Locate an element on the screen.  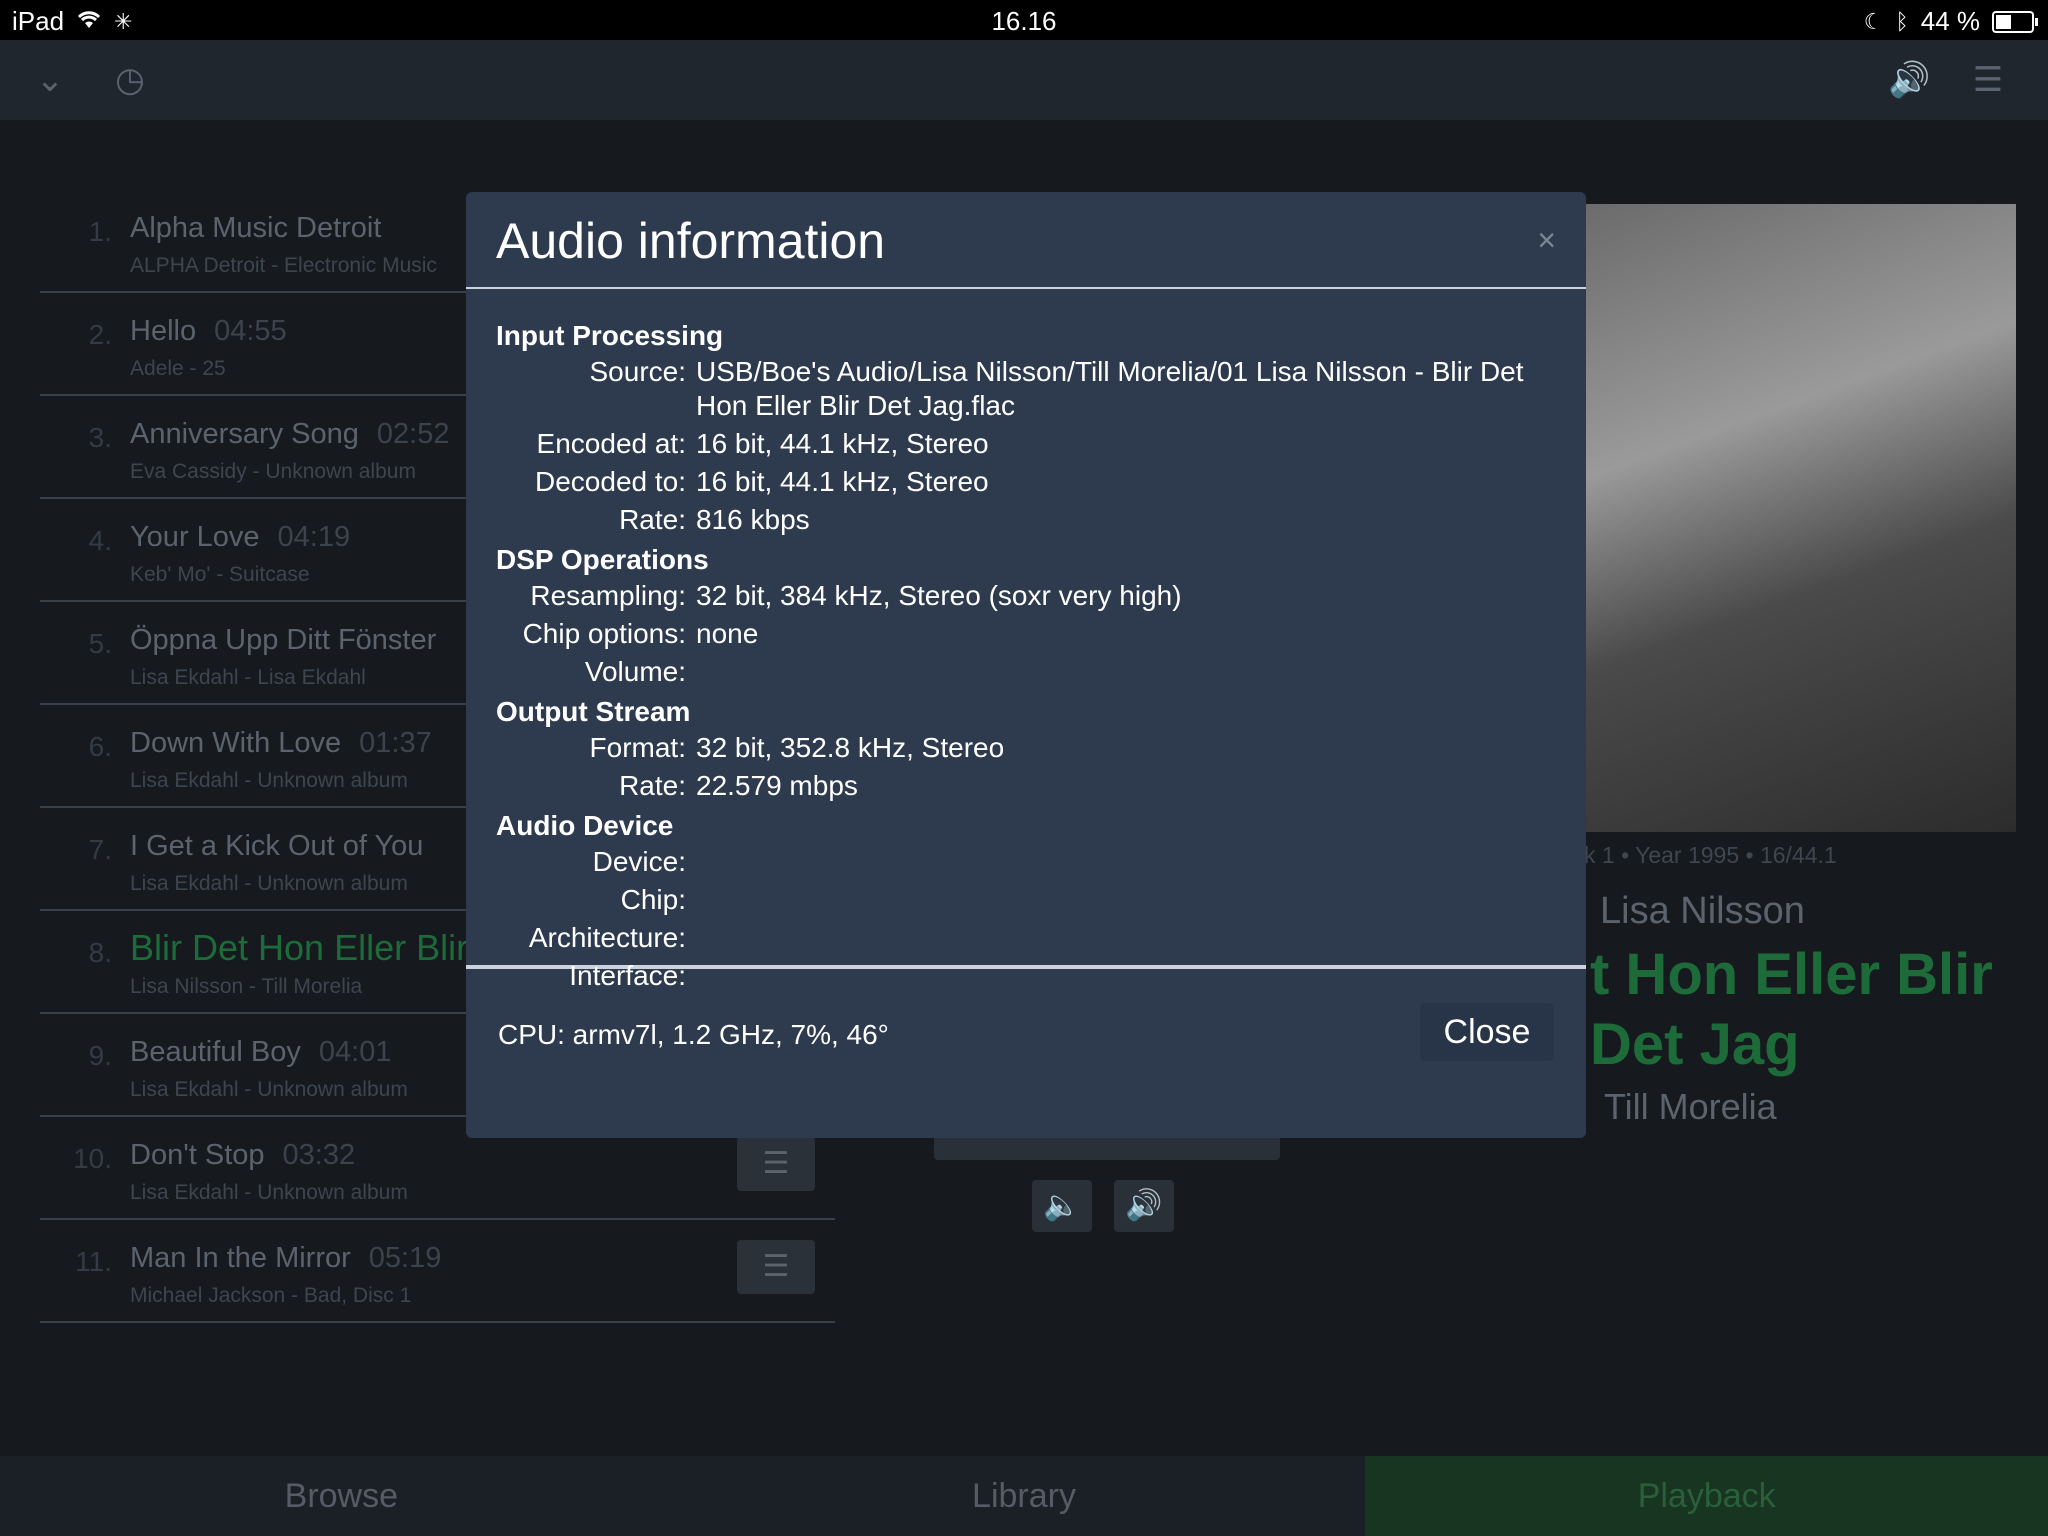
track-title: Alpha Music Detroit is located at coordinates (264, 228).